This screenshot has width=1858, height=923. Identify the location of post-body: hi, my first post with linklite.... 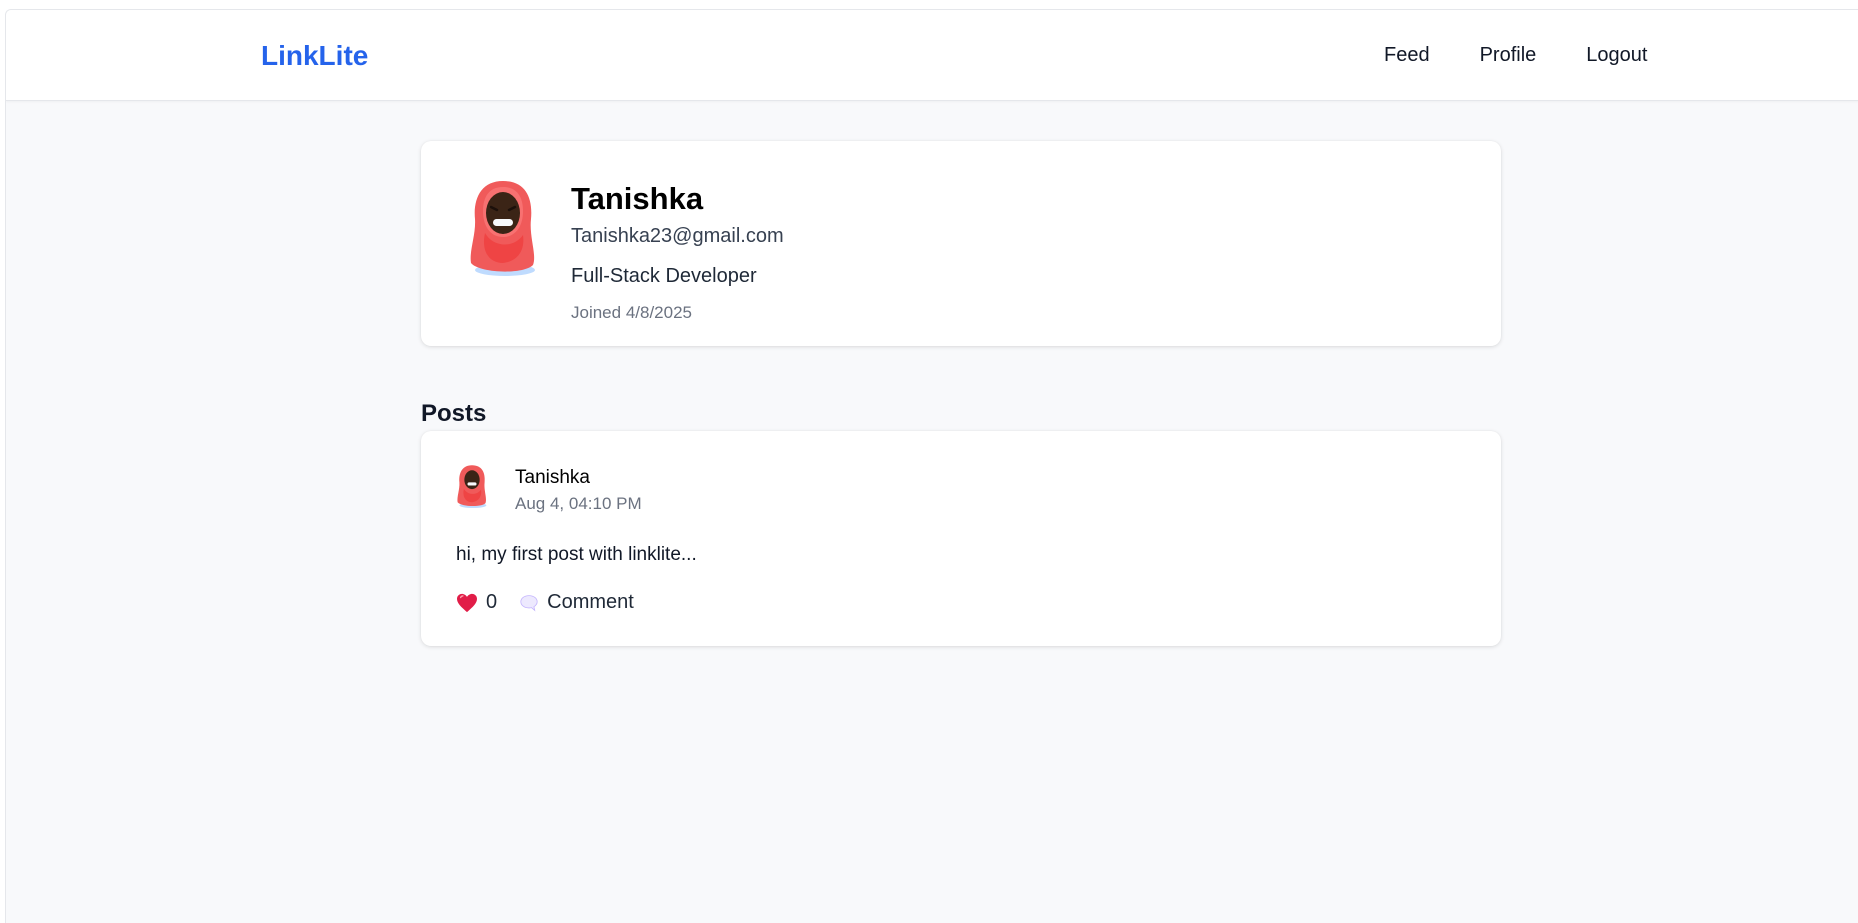
(576, 554).